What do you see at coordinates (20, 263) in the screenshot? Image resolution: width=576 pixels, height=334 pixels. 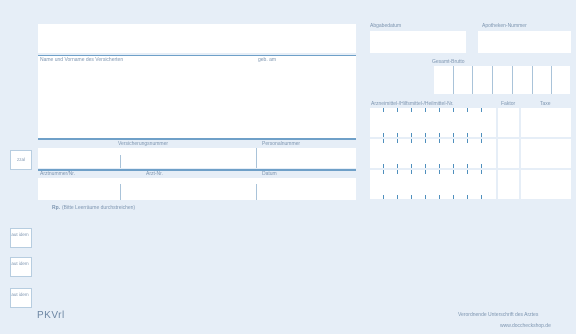 I see `side-label-aut-idem-2: aut idem` at bounding box center [20, 263].